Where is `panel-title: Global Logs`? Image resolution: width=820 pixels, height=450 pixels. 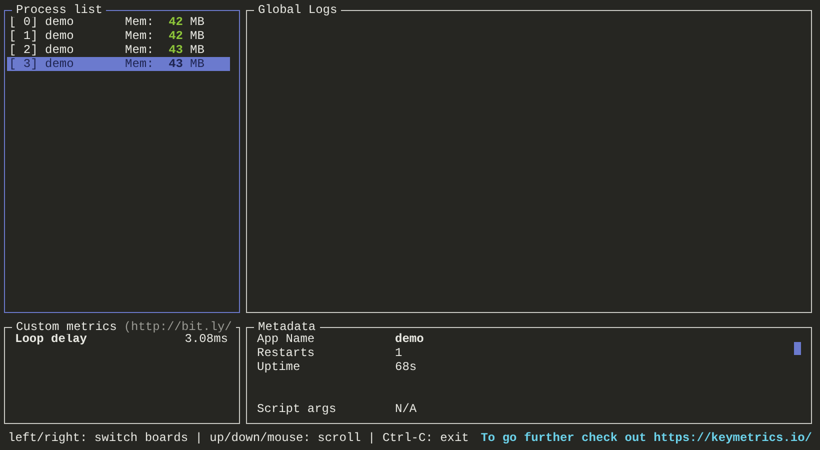 panel-title: Global Logs is located at coordinates (298, 10).